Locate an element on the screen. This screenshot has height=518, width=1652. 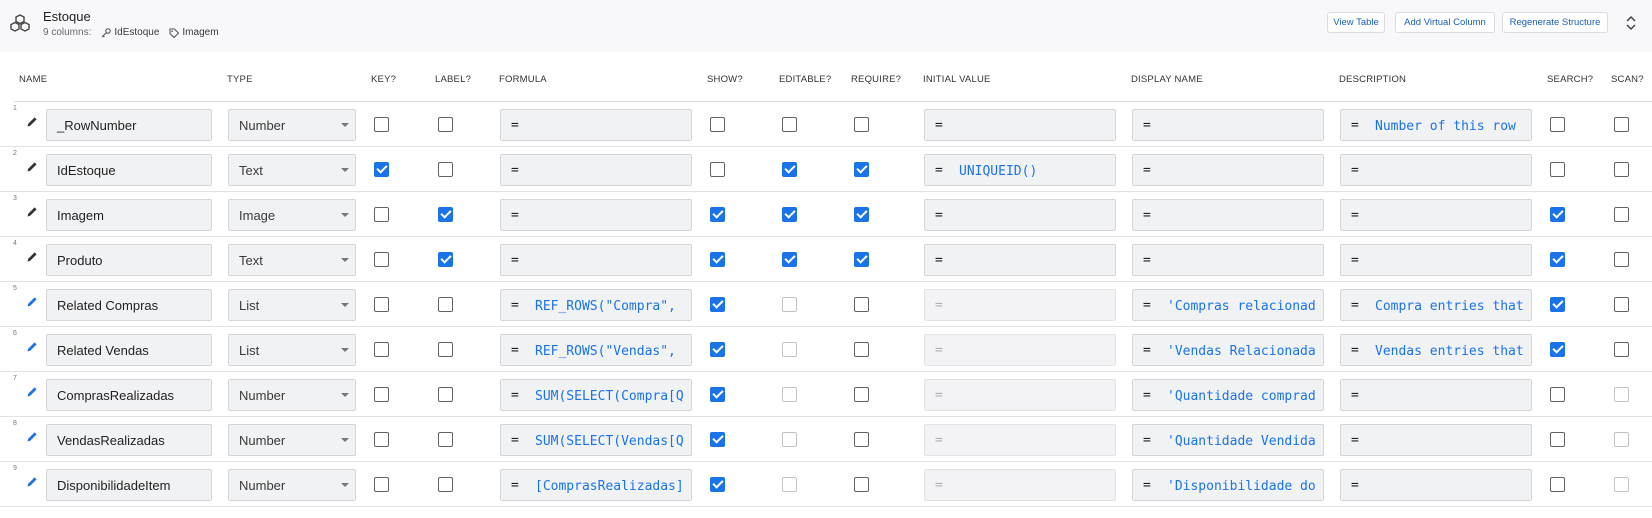
initial-value-field: = is located at coordinates (1020, 260).